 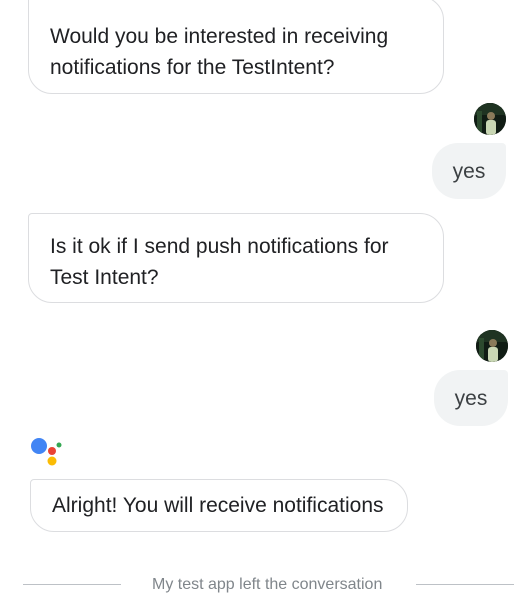 What do you see at coordinates (465, 584) in the screenshot?
I see `divider-right` at bounding box center [465, 584].